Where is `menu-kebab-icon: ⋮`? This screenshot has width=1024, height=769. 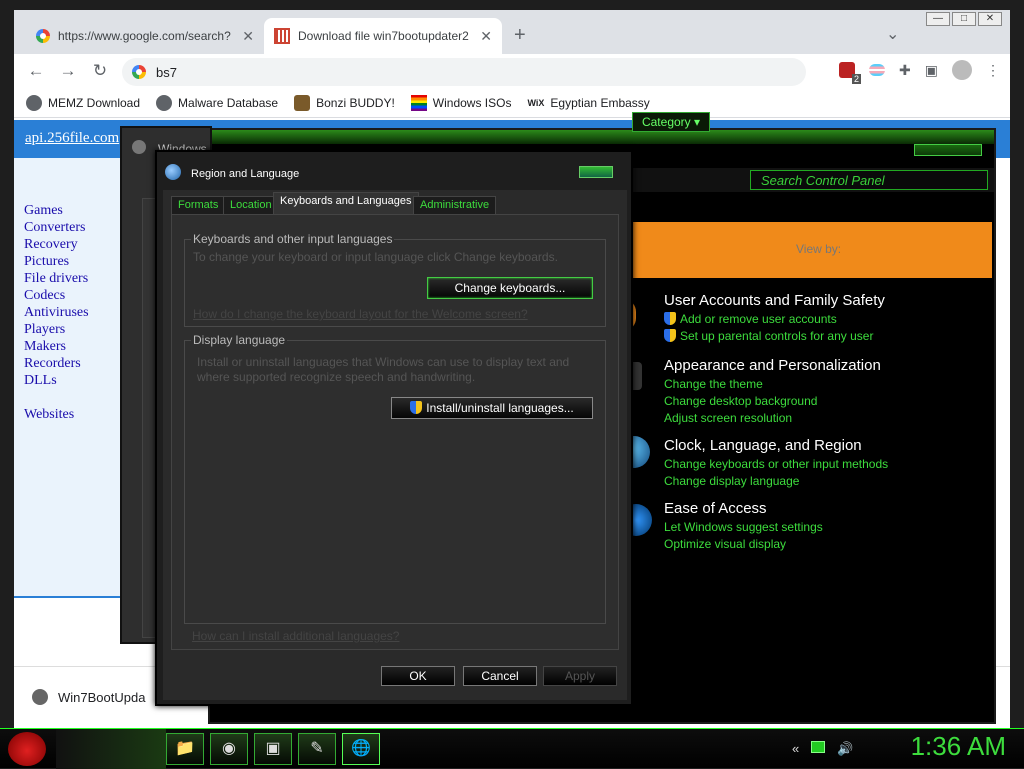
menu-kebab-icon: ⋮ is located at coordinates (993, 70).